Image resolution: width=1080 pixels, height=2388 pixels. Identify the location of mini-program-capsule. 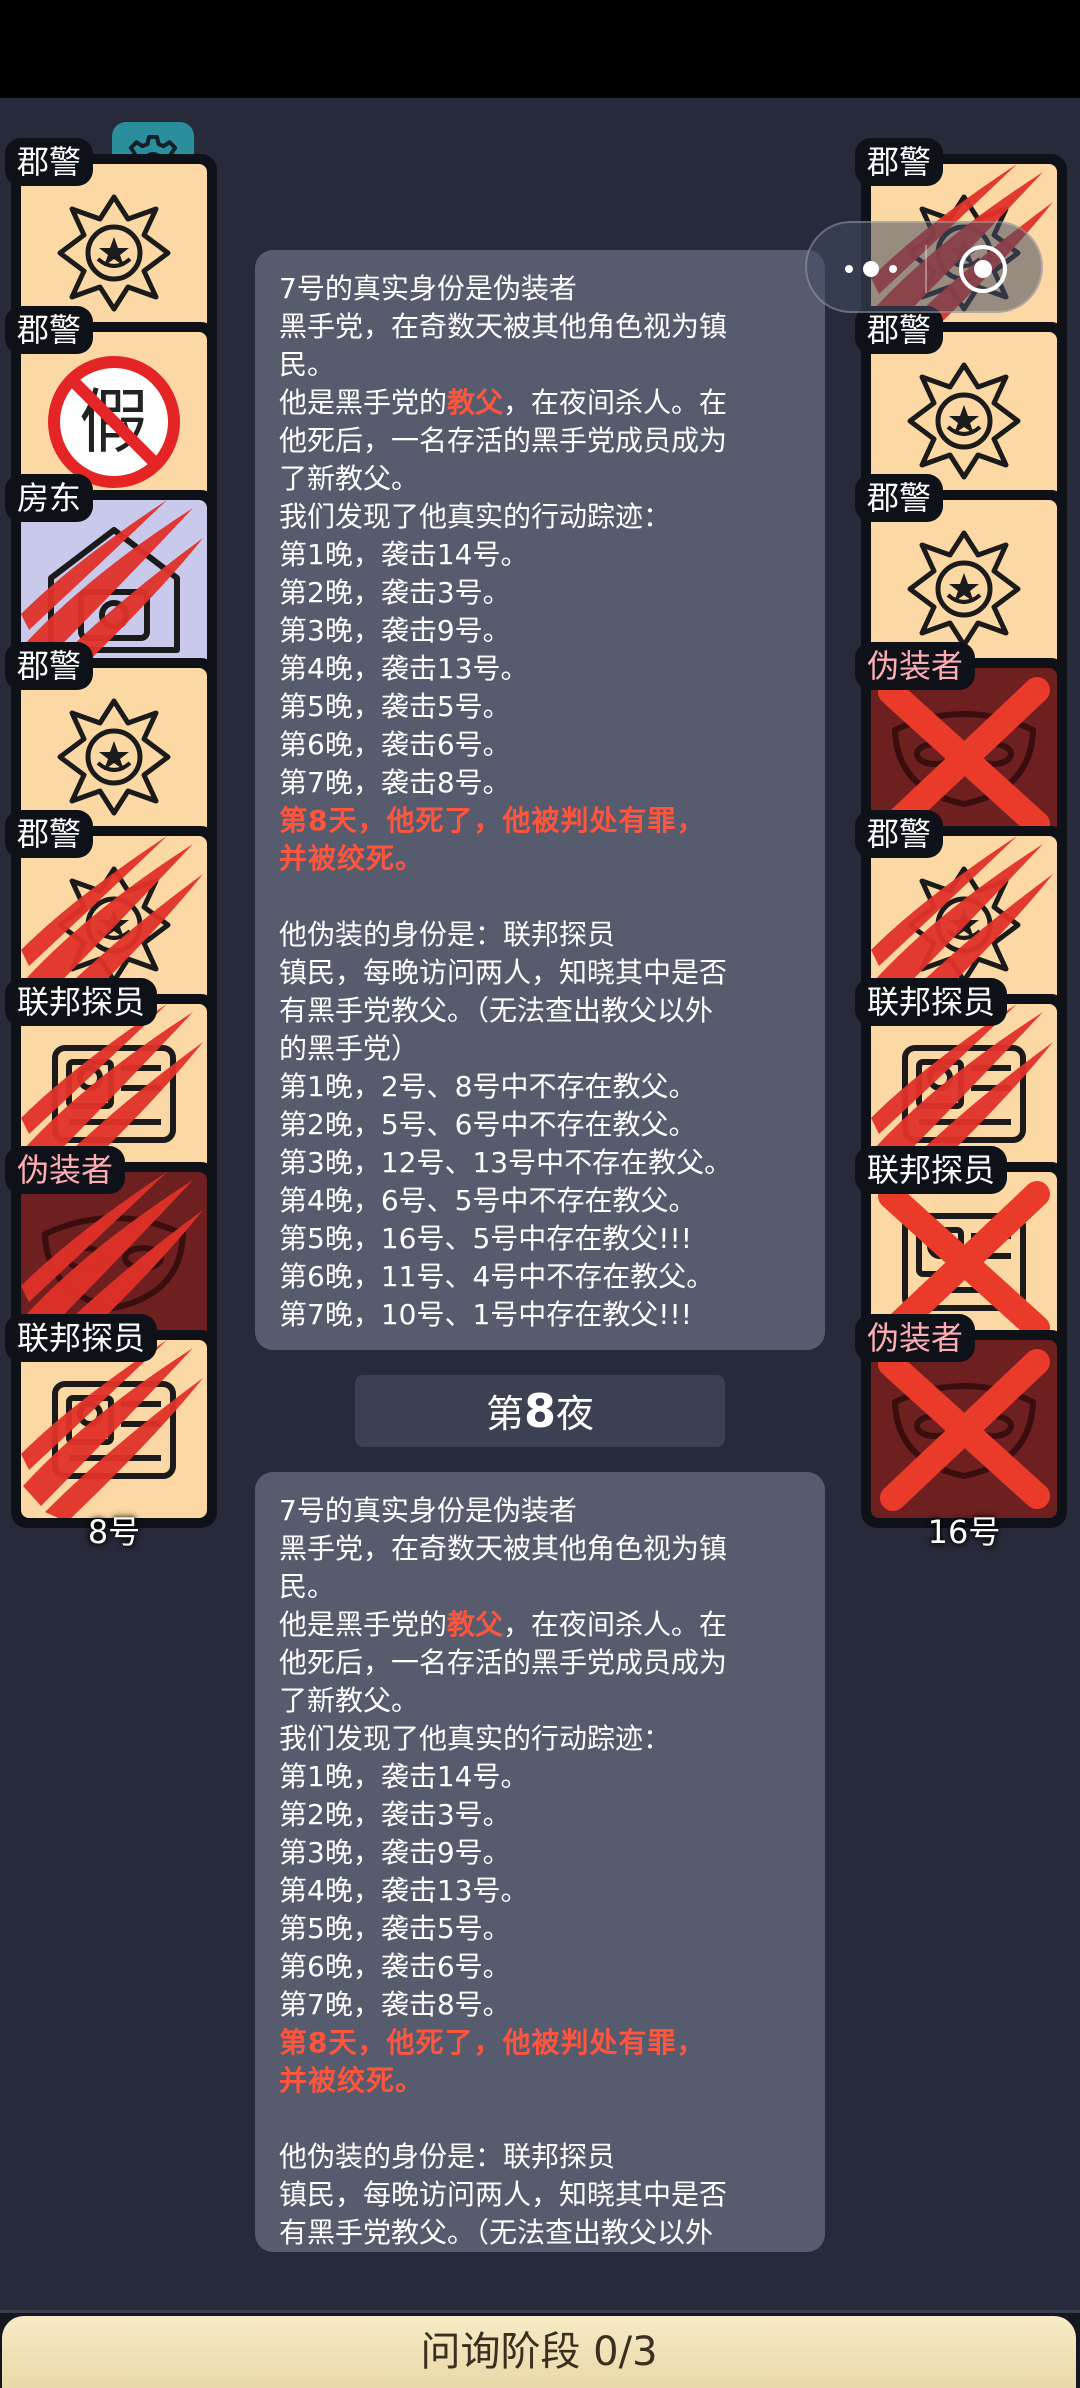
(924, 267).